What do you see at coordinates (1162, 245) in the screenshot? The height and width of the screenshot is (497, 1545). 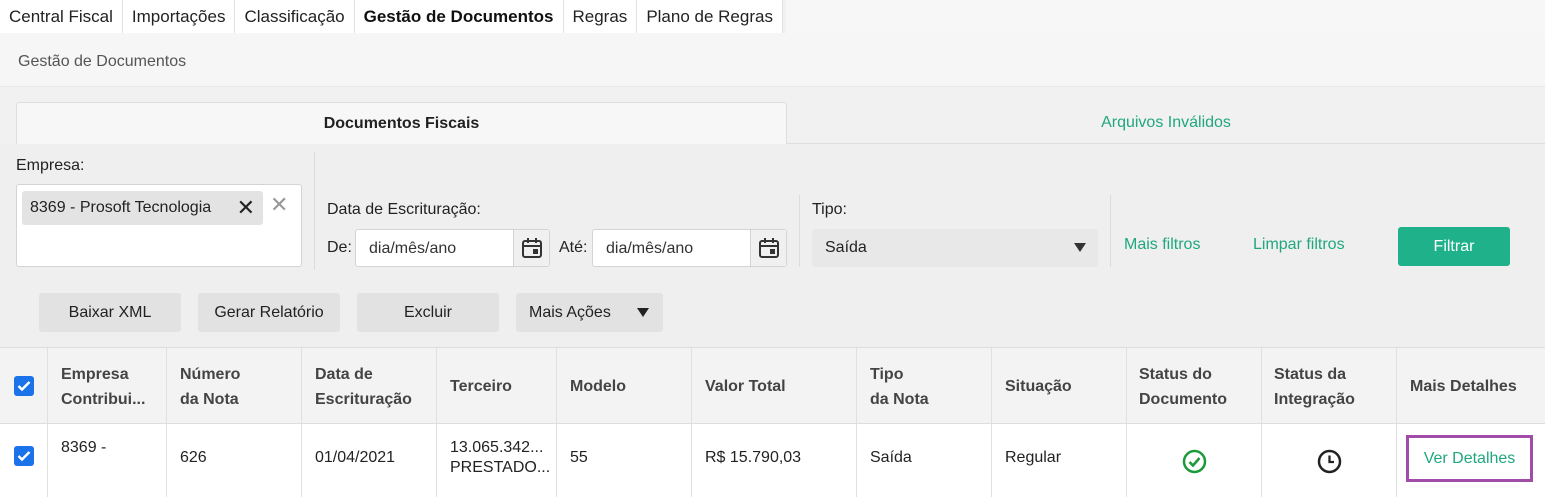 I see `mais-filtros-link: Mais filtros` at bounding box center [1162, 245].